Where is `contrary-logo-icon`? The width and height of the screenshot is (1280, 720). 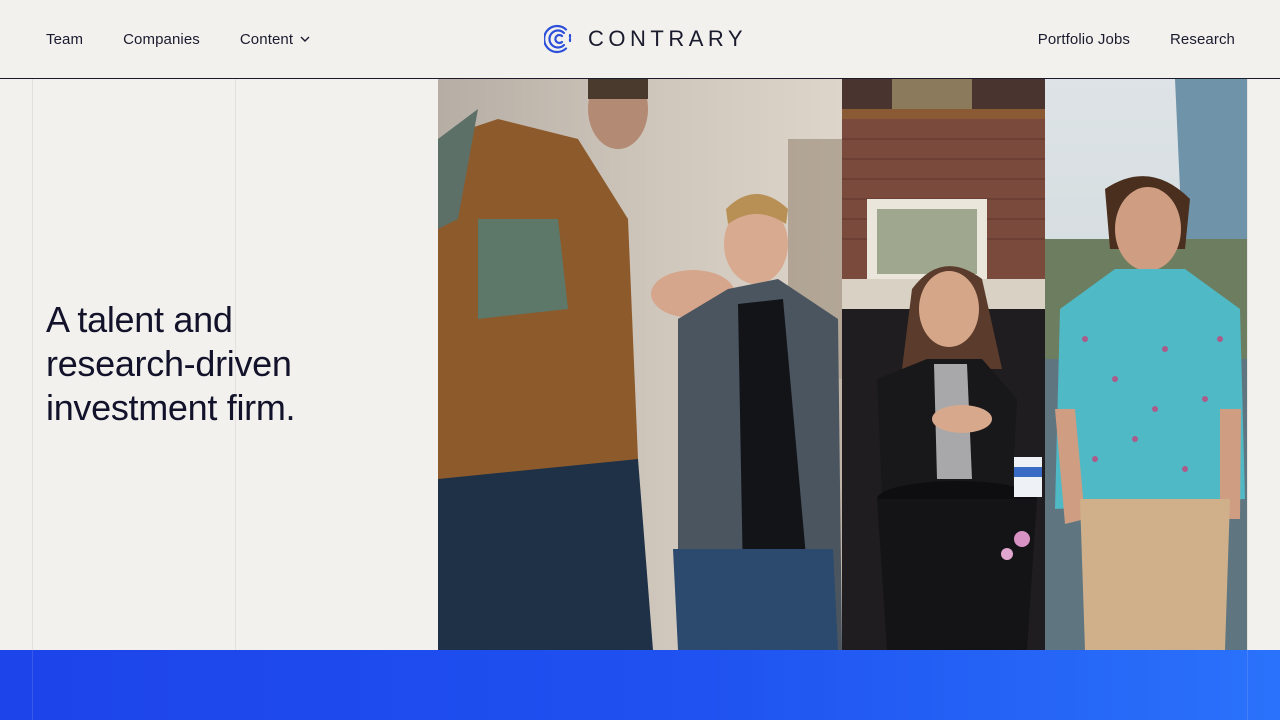 contrary-logo-icon is located at coordinates (558, 39).